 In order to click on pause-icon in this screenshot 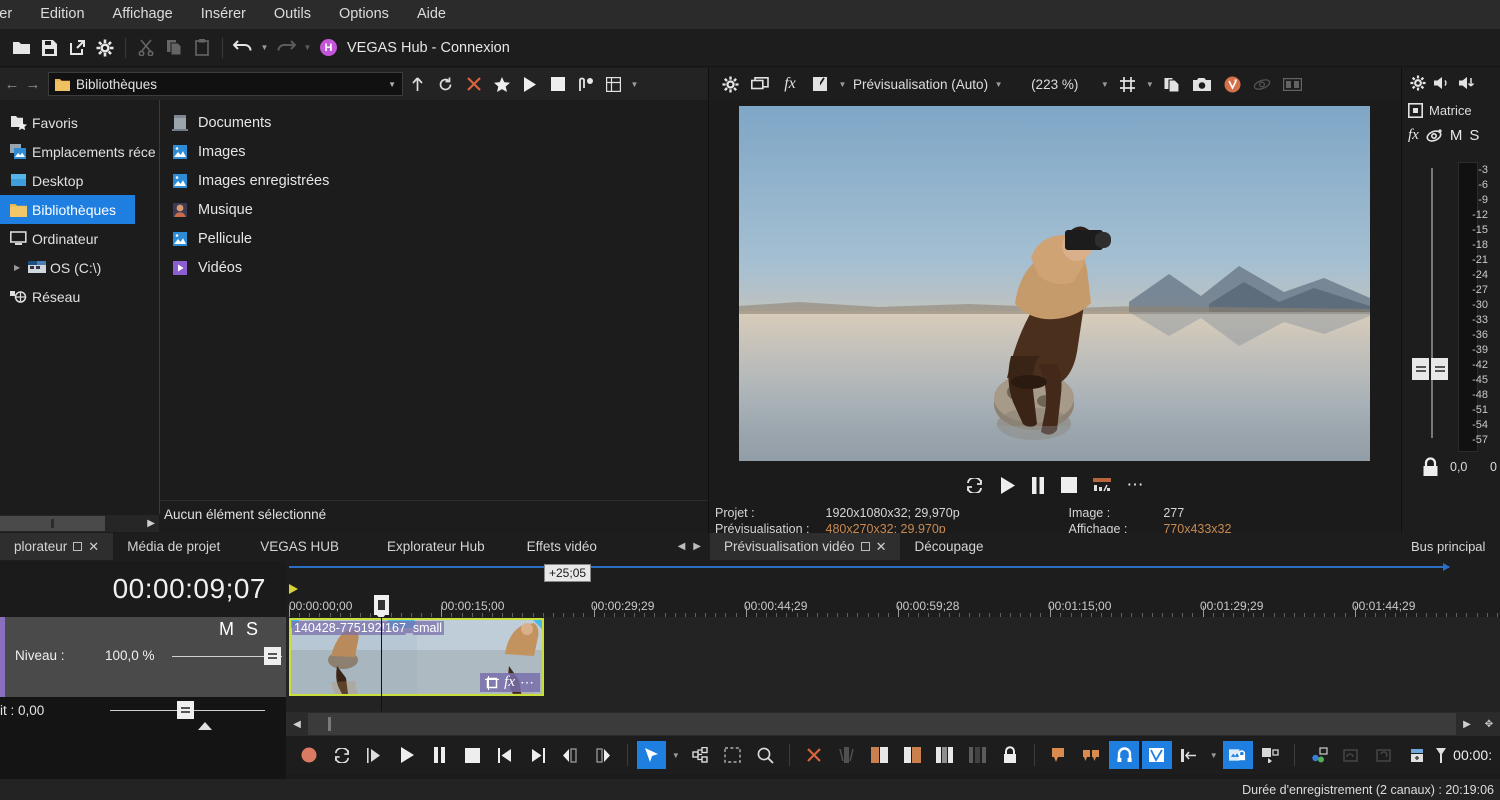, I will do `click(1038, 485)`.